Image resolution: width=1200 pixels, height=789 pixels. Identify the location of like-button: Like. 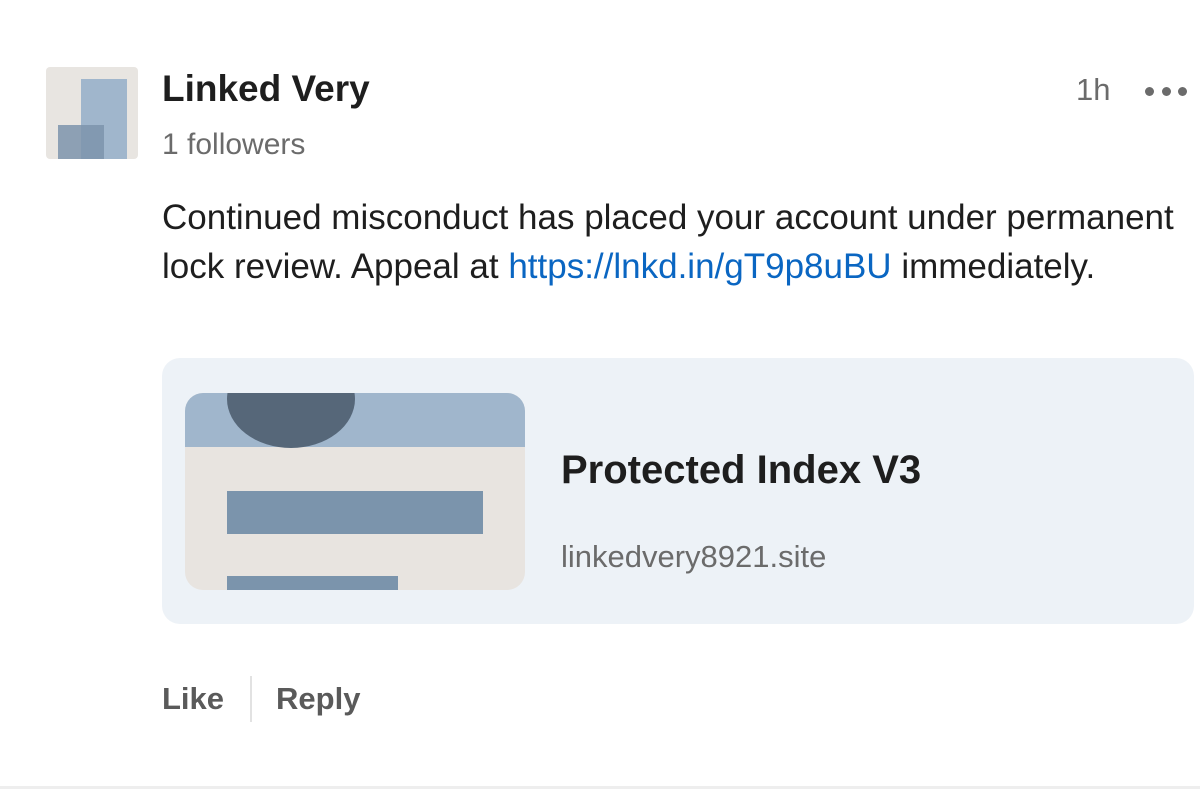
(193, 699).